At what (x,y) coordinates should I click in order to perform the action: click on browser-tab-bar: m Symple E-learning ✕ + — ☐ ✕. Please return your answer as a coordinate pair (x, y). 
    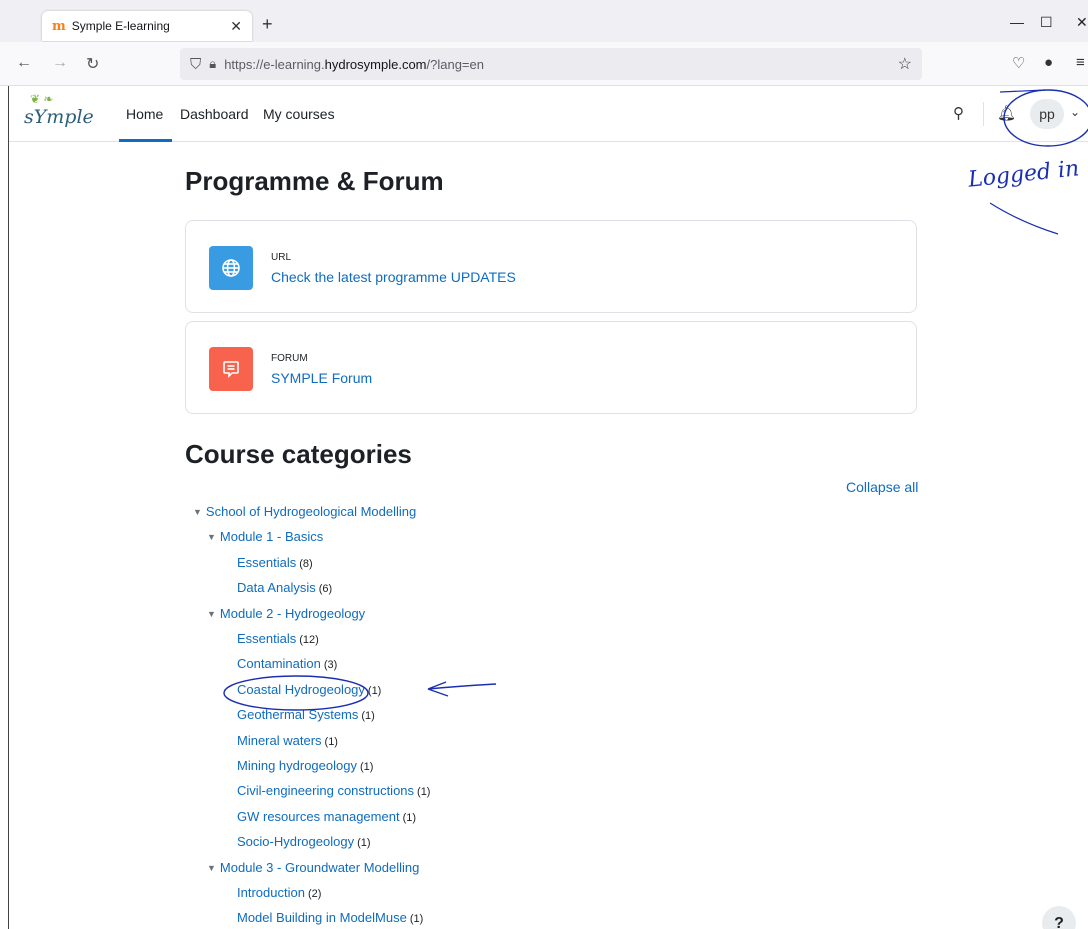
    Looking at the image, I should click on (544, 21).